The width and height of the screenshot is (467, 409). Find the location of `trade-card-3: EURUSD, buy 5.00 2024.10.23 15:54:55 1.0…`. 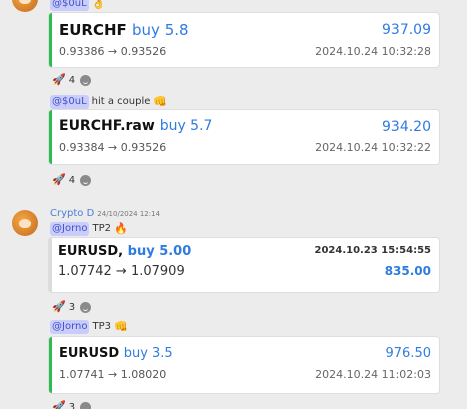

trade-card-3: EURUSD, buy 5.00 2024.10.23 15:54:55 1.0… is located at coordinates (244, 265).